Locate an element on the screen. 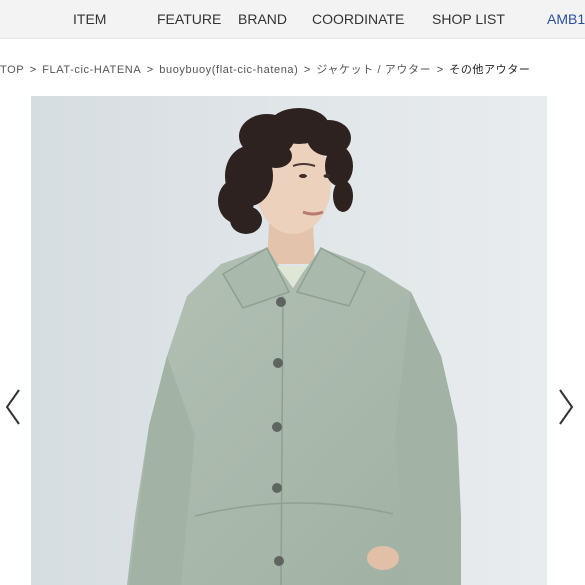  chevron-left-icon is located at coordinates (12, 407).